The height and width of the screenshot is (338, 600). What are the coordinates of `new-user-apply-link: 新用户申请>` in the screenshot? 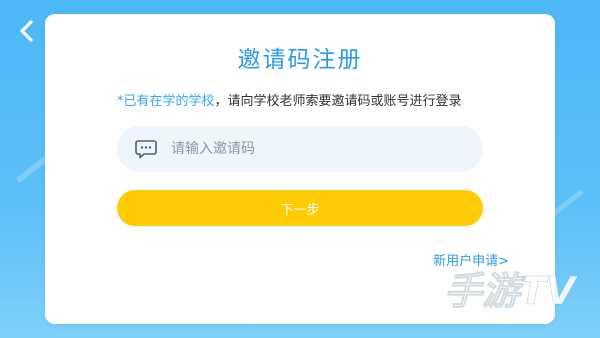 It's located at (471, 259).